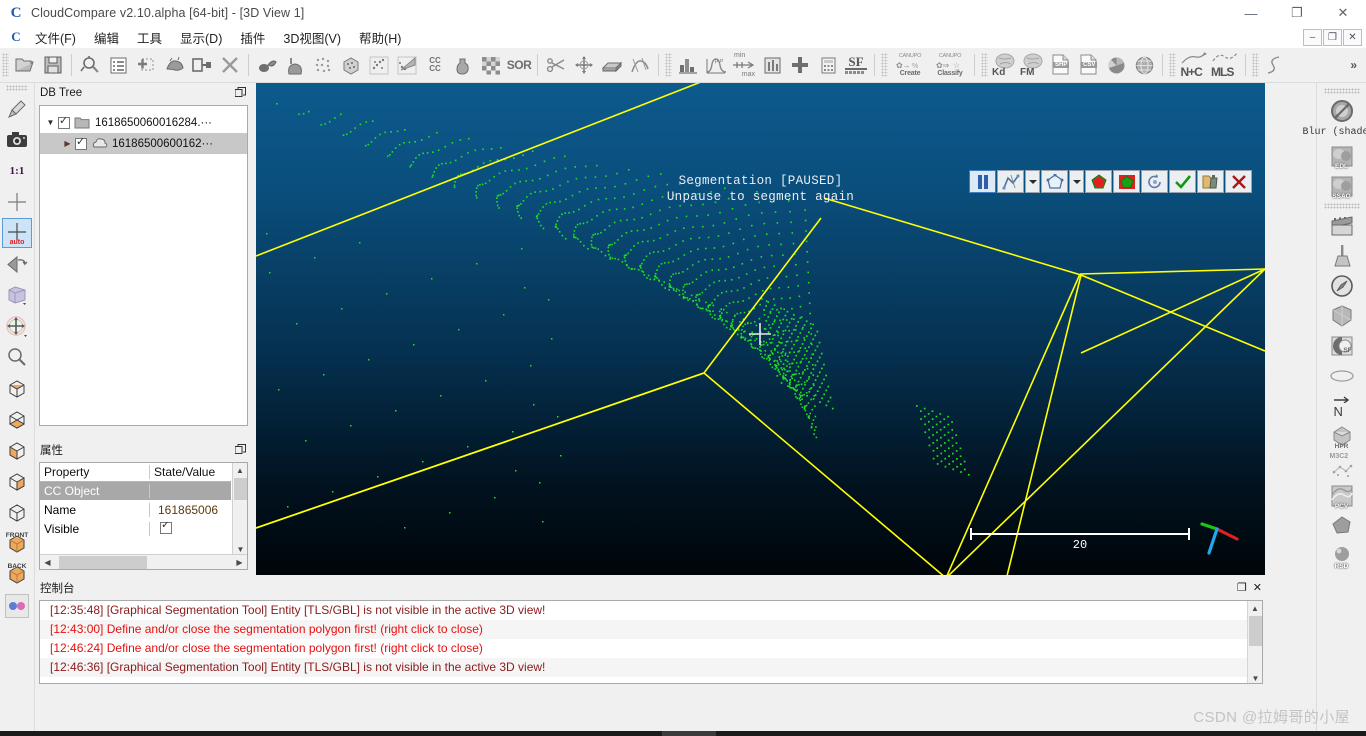  Describe the element at coordinates (1341, 91) in the screenshot. I see `right-toolbar-grip` at that location.